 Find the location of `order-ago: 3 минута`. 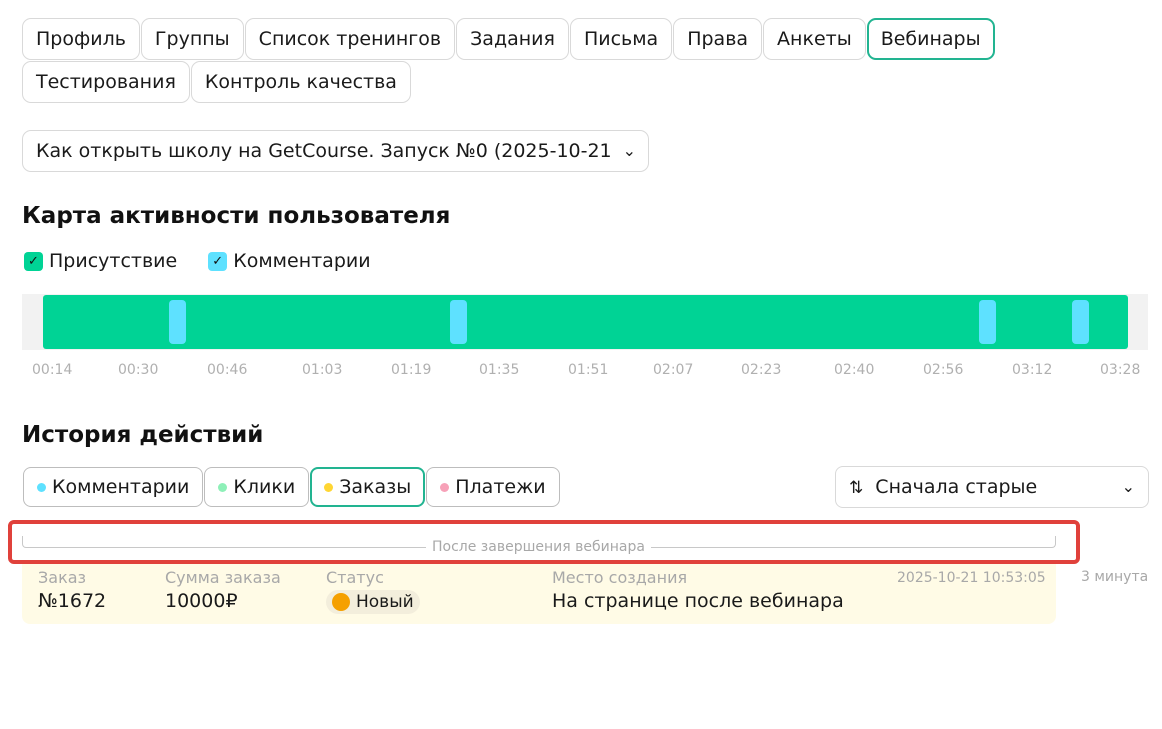

order-ago: 3 минута is located at coordinates (1115, 577).